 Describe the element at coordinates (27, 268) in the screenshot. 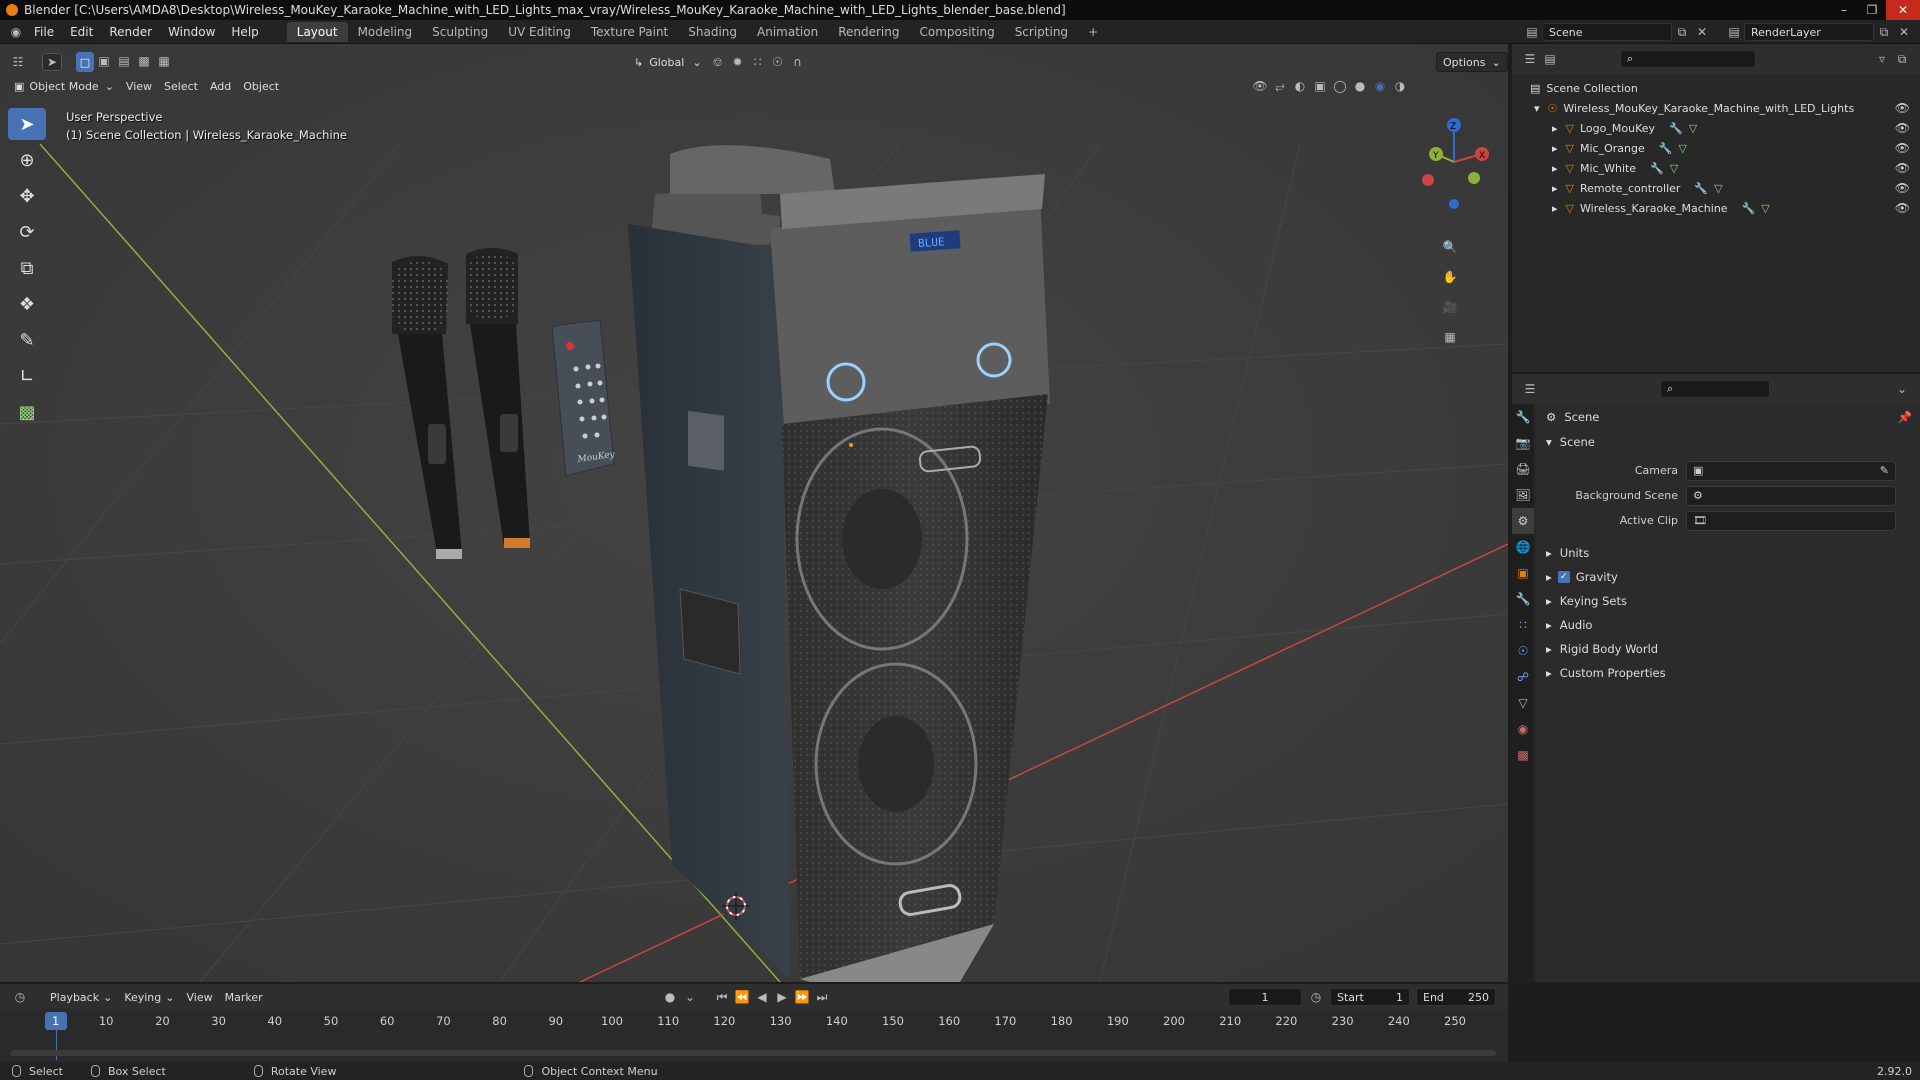

I see `scale-icon: ⧉` at that location.